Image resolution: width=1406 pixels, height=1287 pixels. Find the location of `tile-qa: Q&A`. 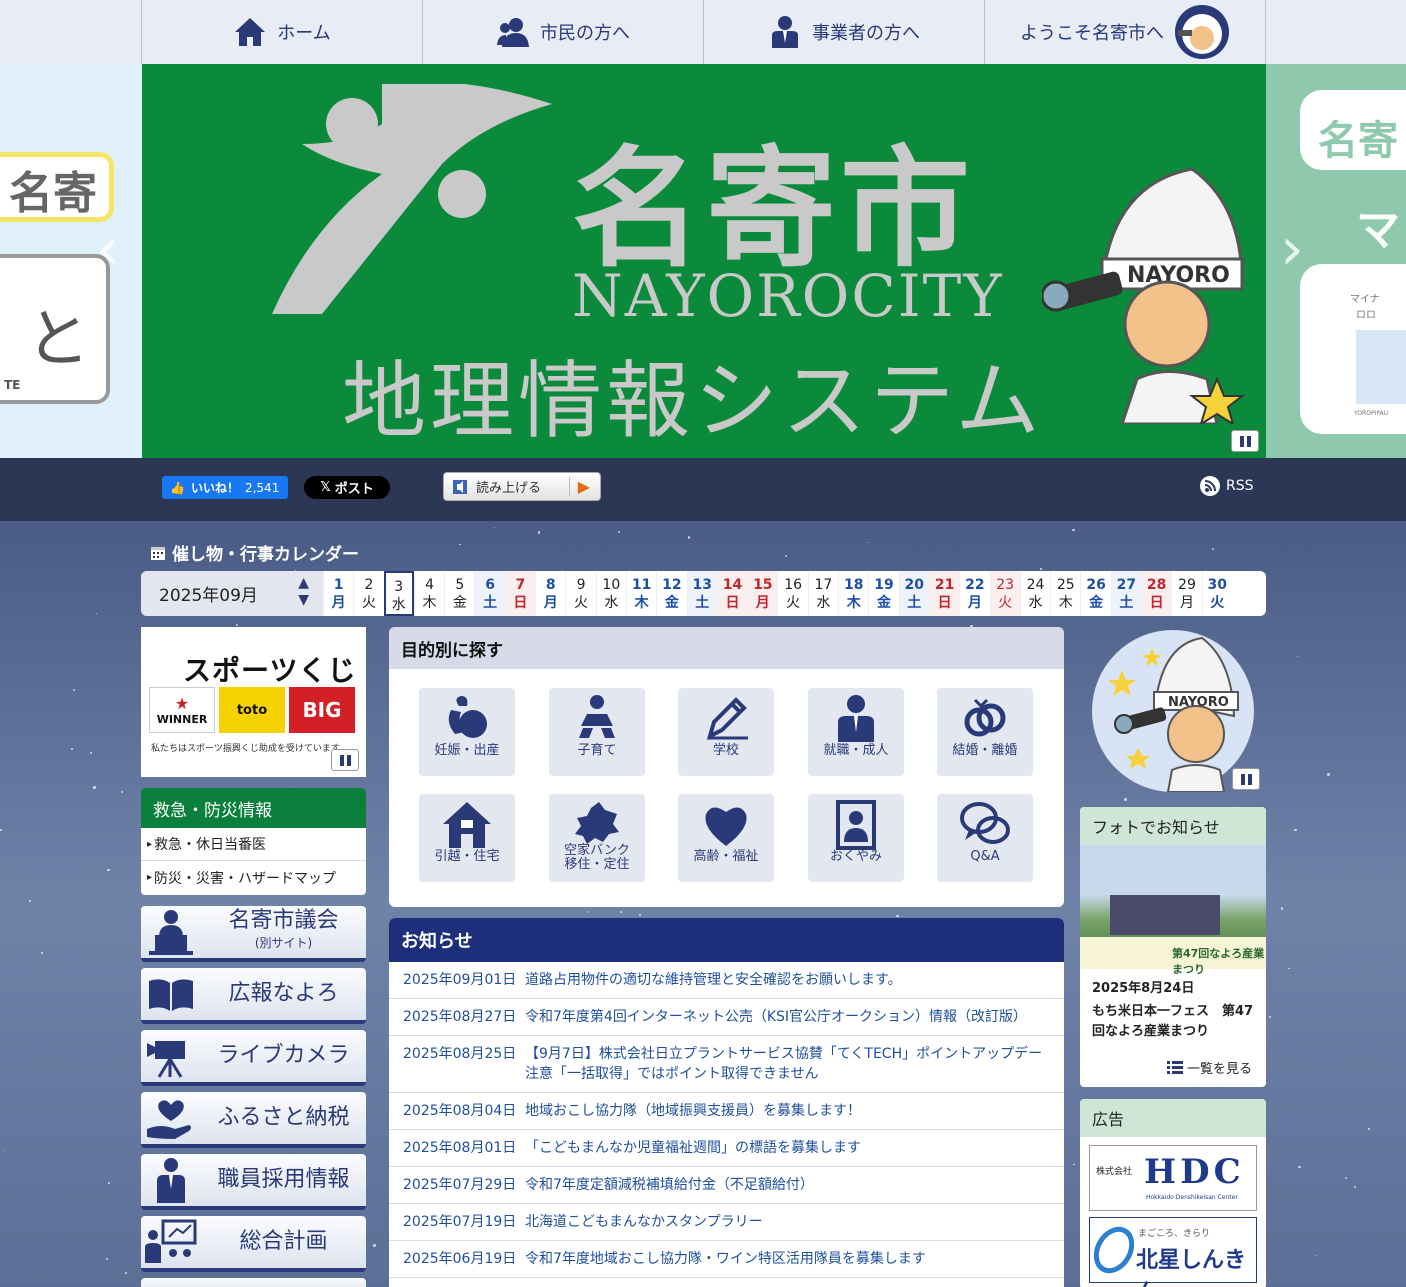

tile-qa: Q&A is located at coordinates (985, 838).